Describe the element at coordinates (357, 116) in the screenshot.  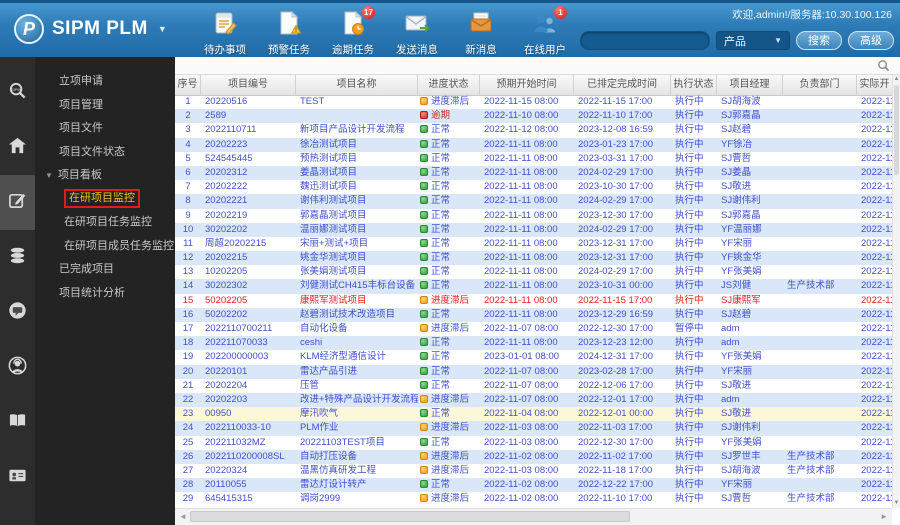
I see `cell-project-name` at that location.